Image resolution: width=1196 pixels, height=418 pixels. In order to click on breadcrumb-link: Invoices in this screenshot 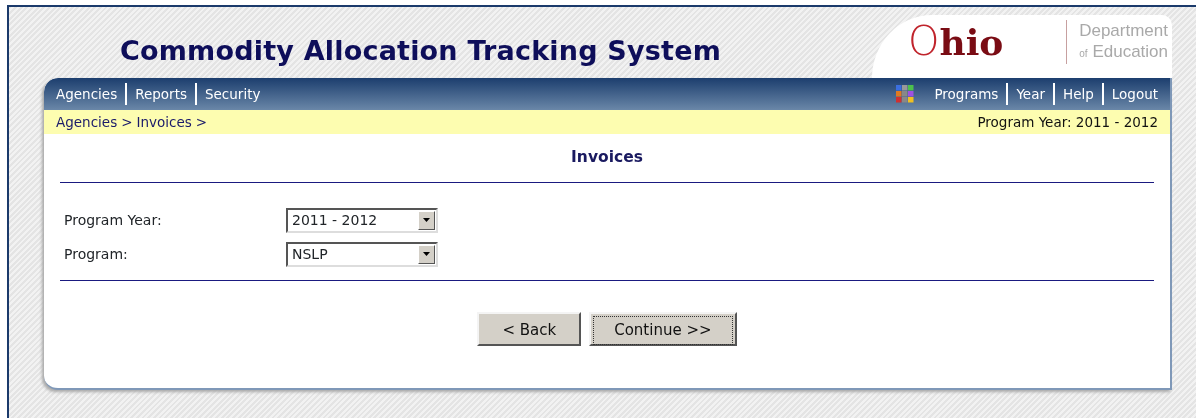, I will do `click(164, 122)`.